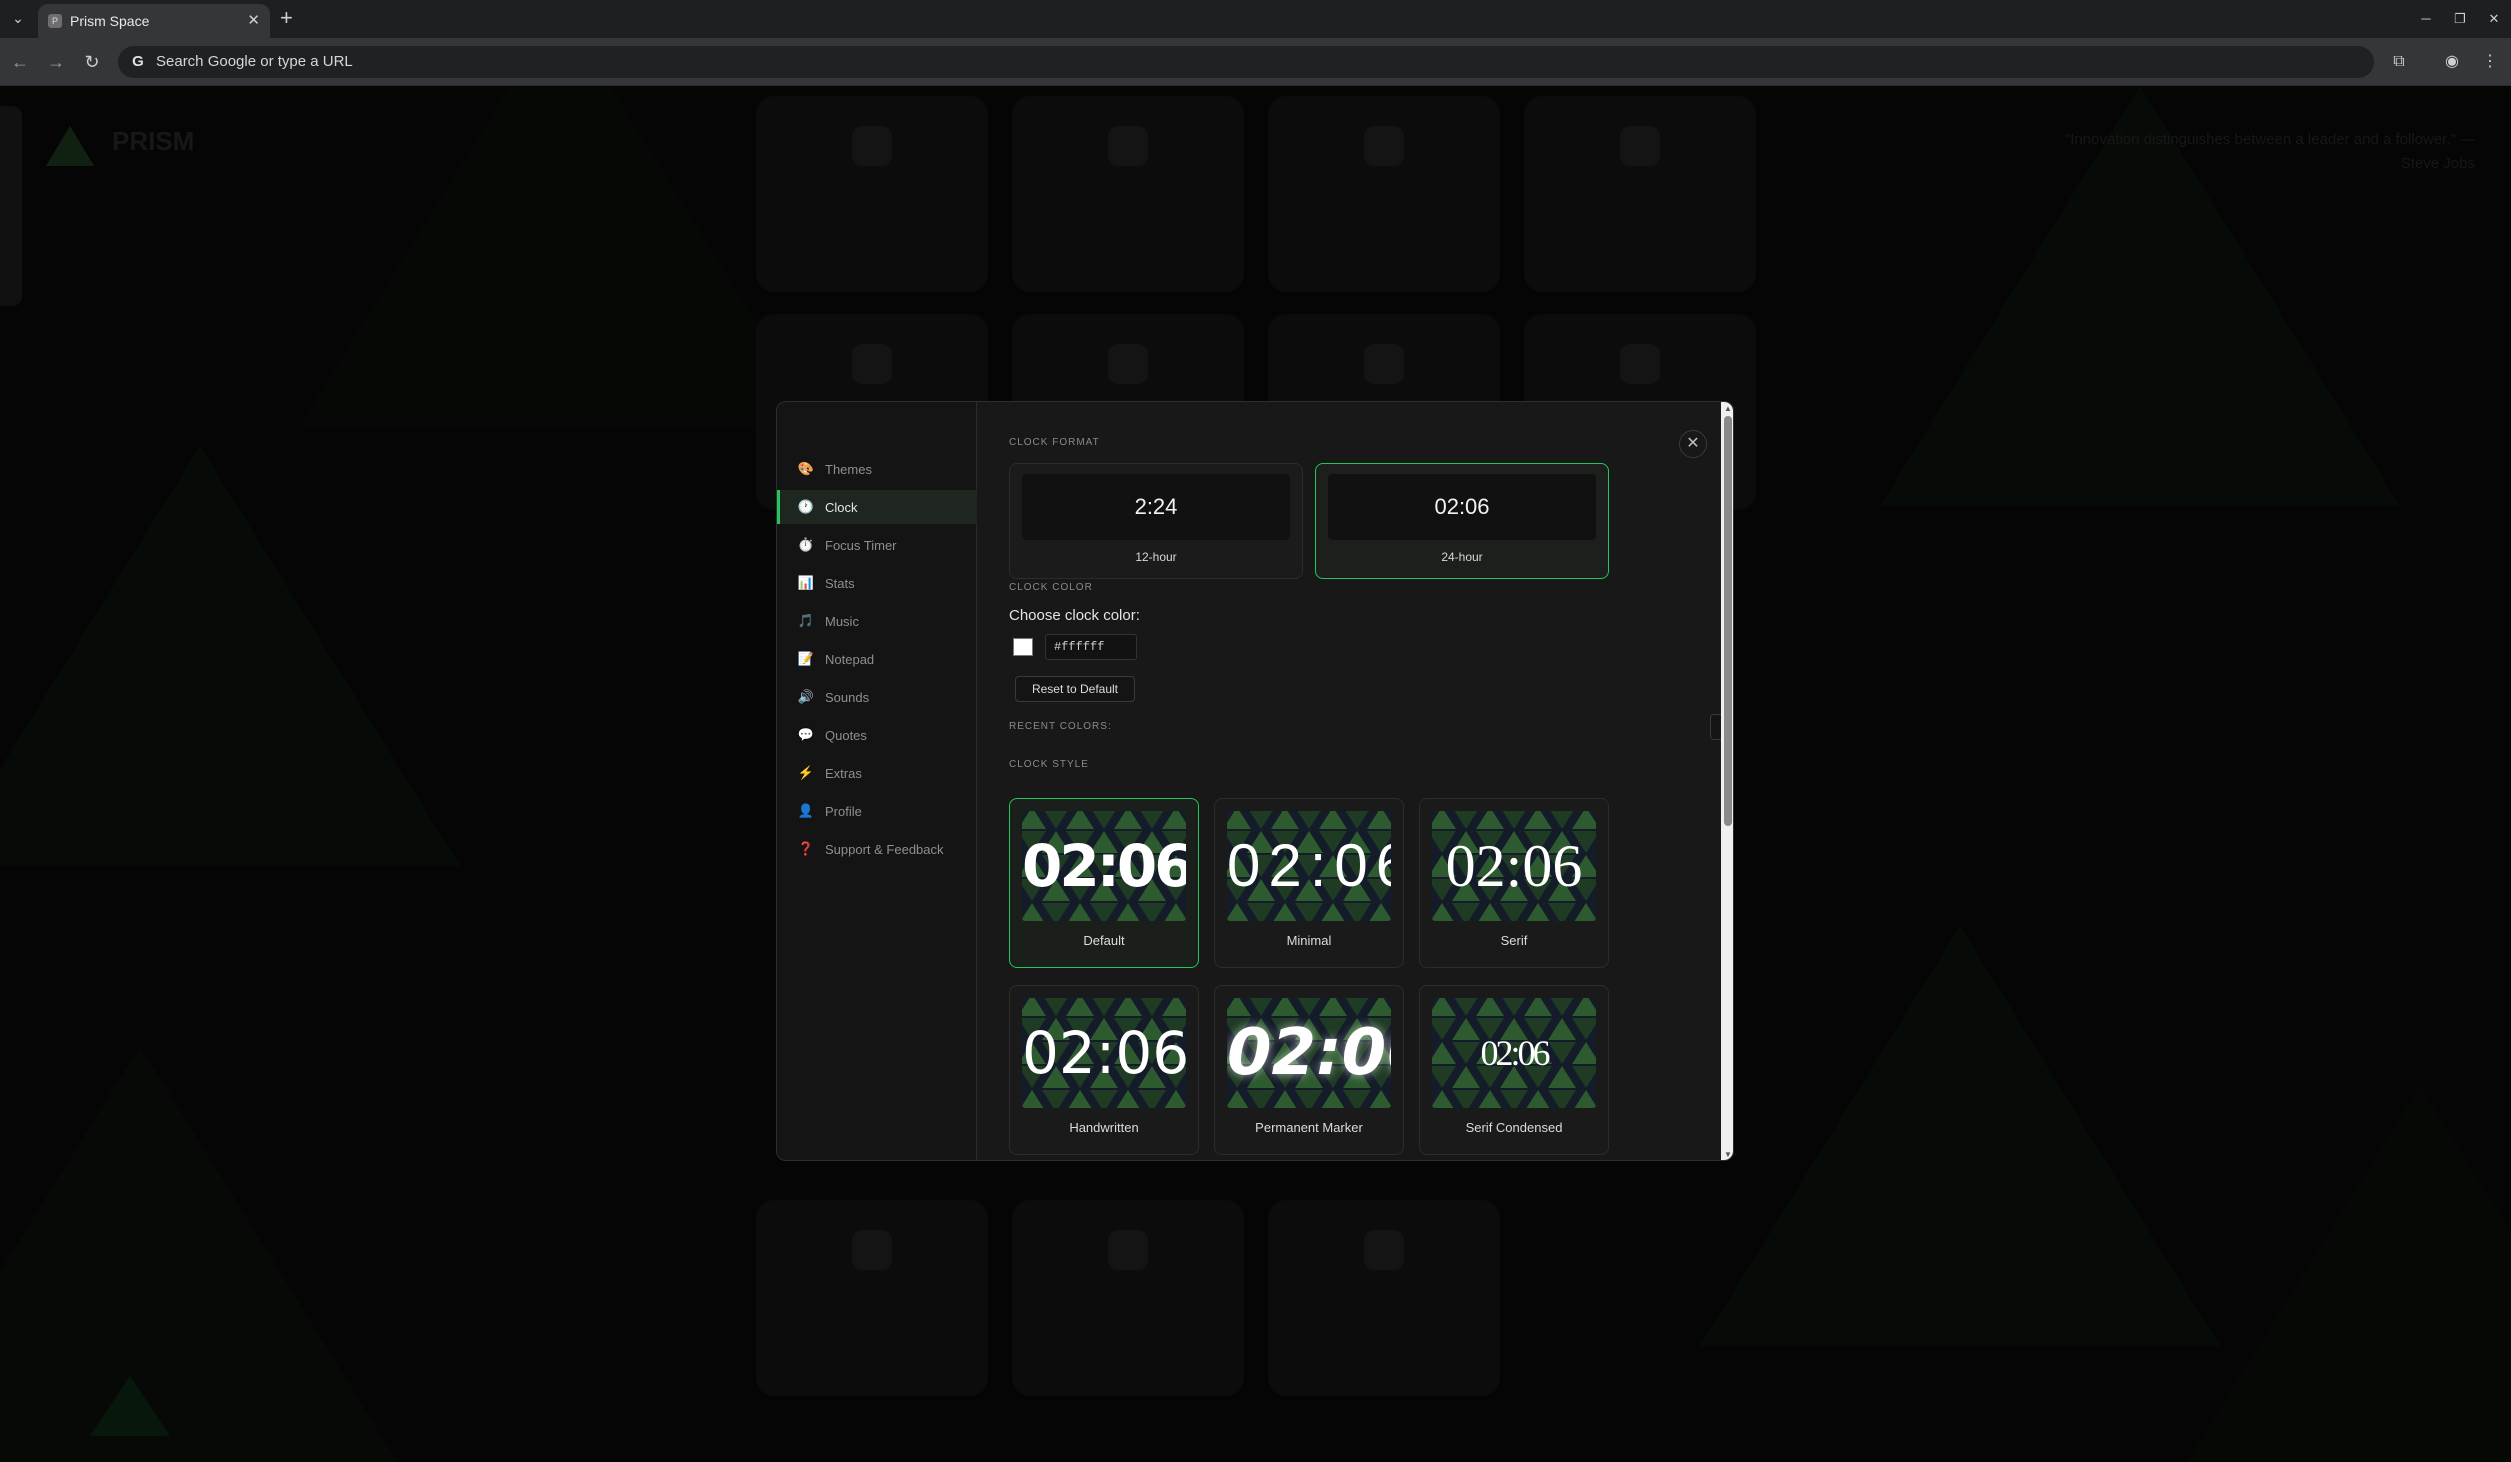 The width and height of the screenshot is (2511, 1462). Describe the element at coordinates (2399, 62) in the screenshot. I see `extensions-puzzle-icon: ⧉` at that location.